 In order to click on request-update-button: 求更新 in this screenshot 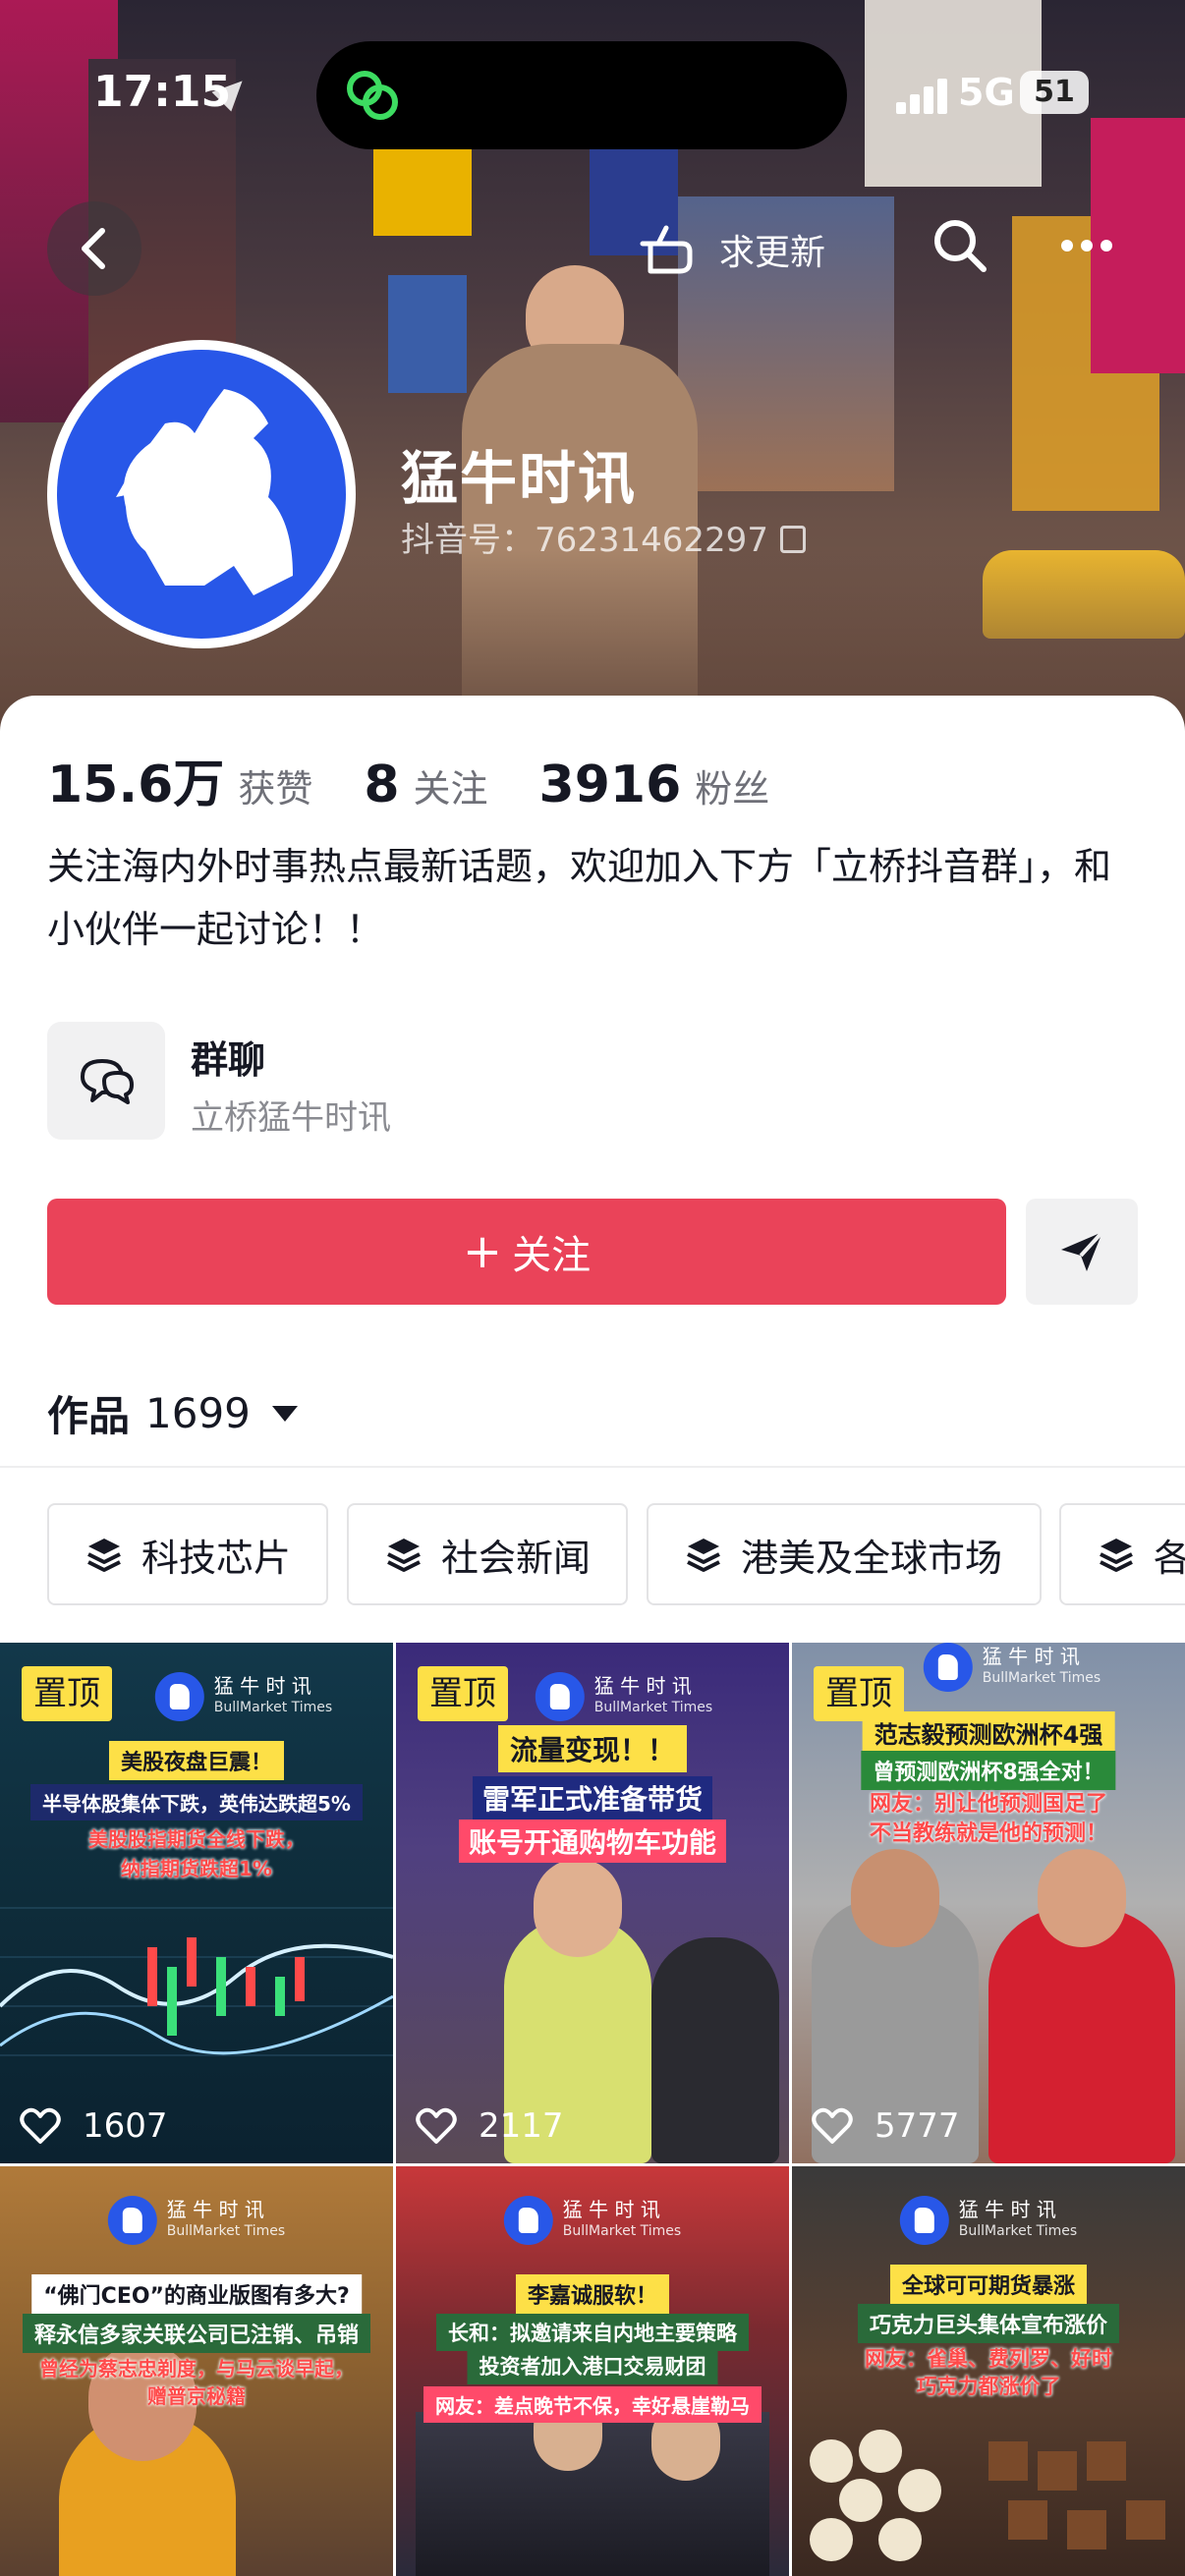, I will do `click(731, 249)`.